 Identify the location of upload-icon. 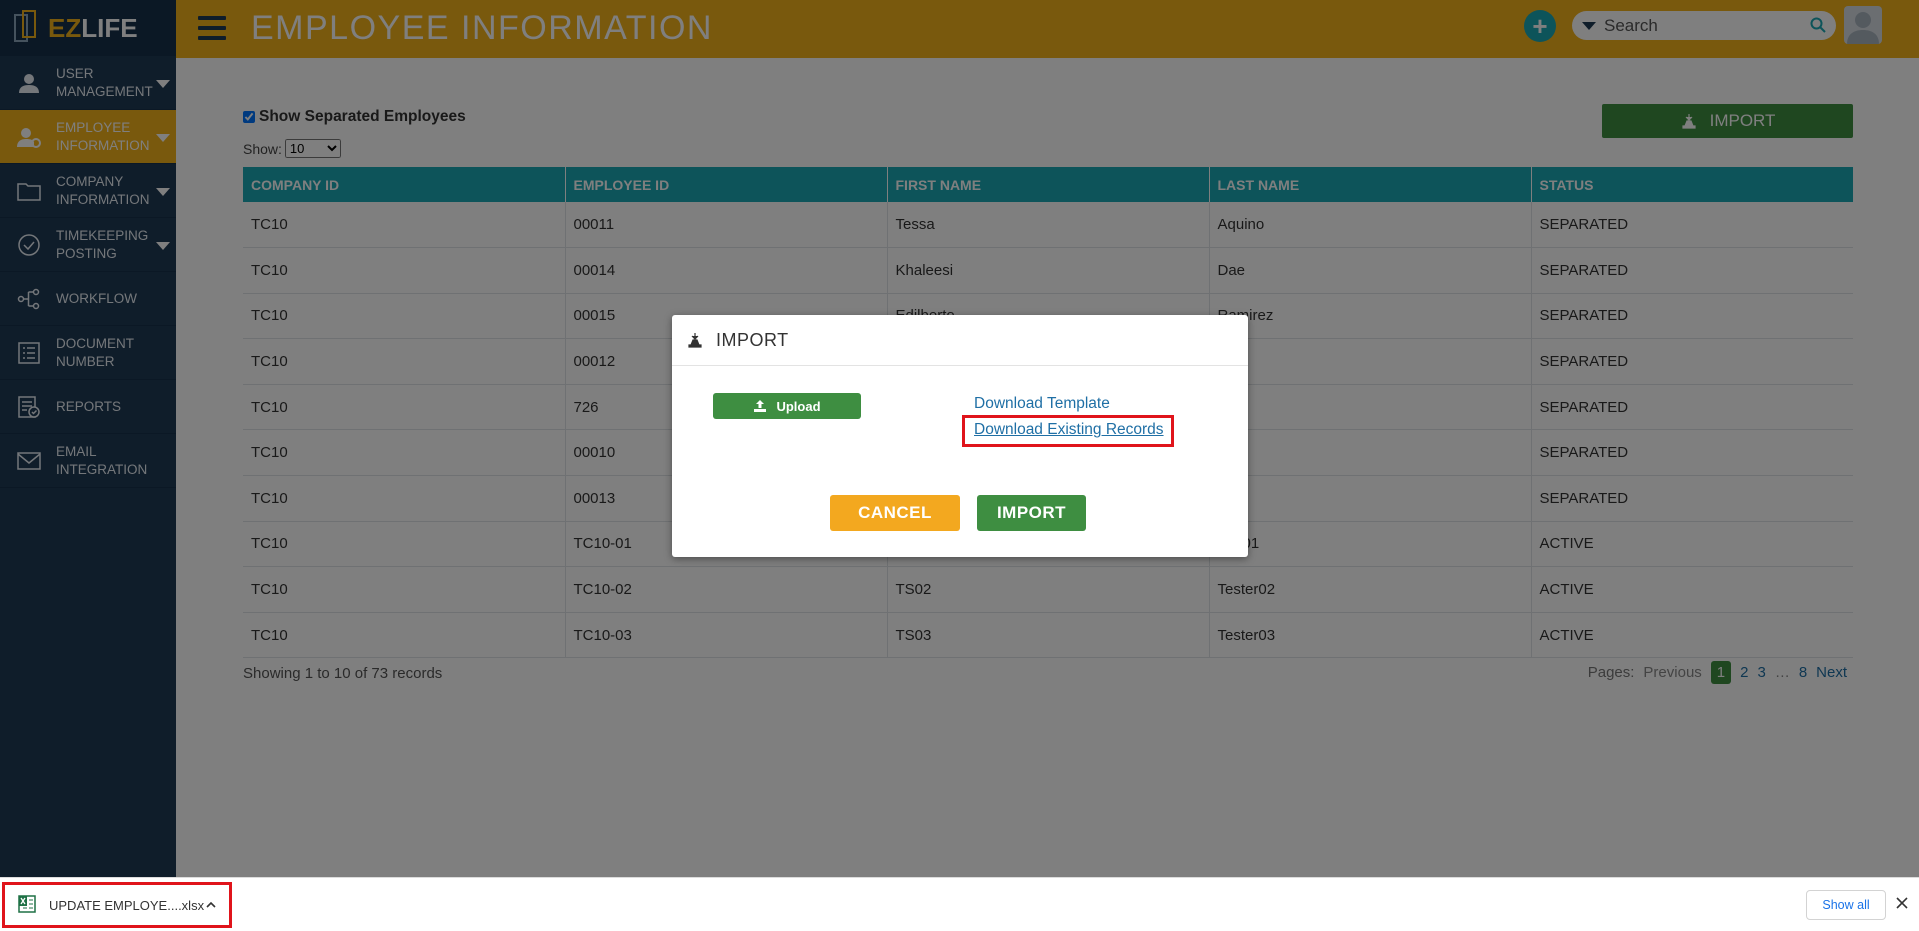
(760, 406).